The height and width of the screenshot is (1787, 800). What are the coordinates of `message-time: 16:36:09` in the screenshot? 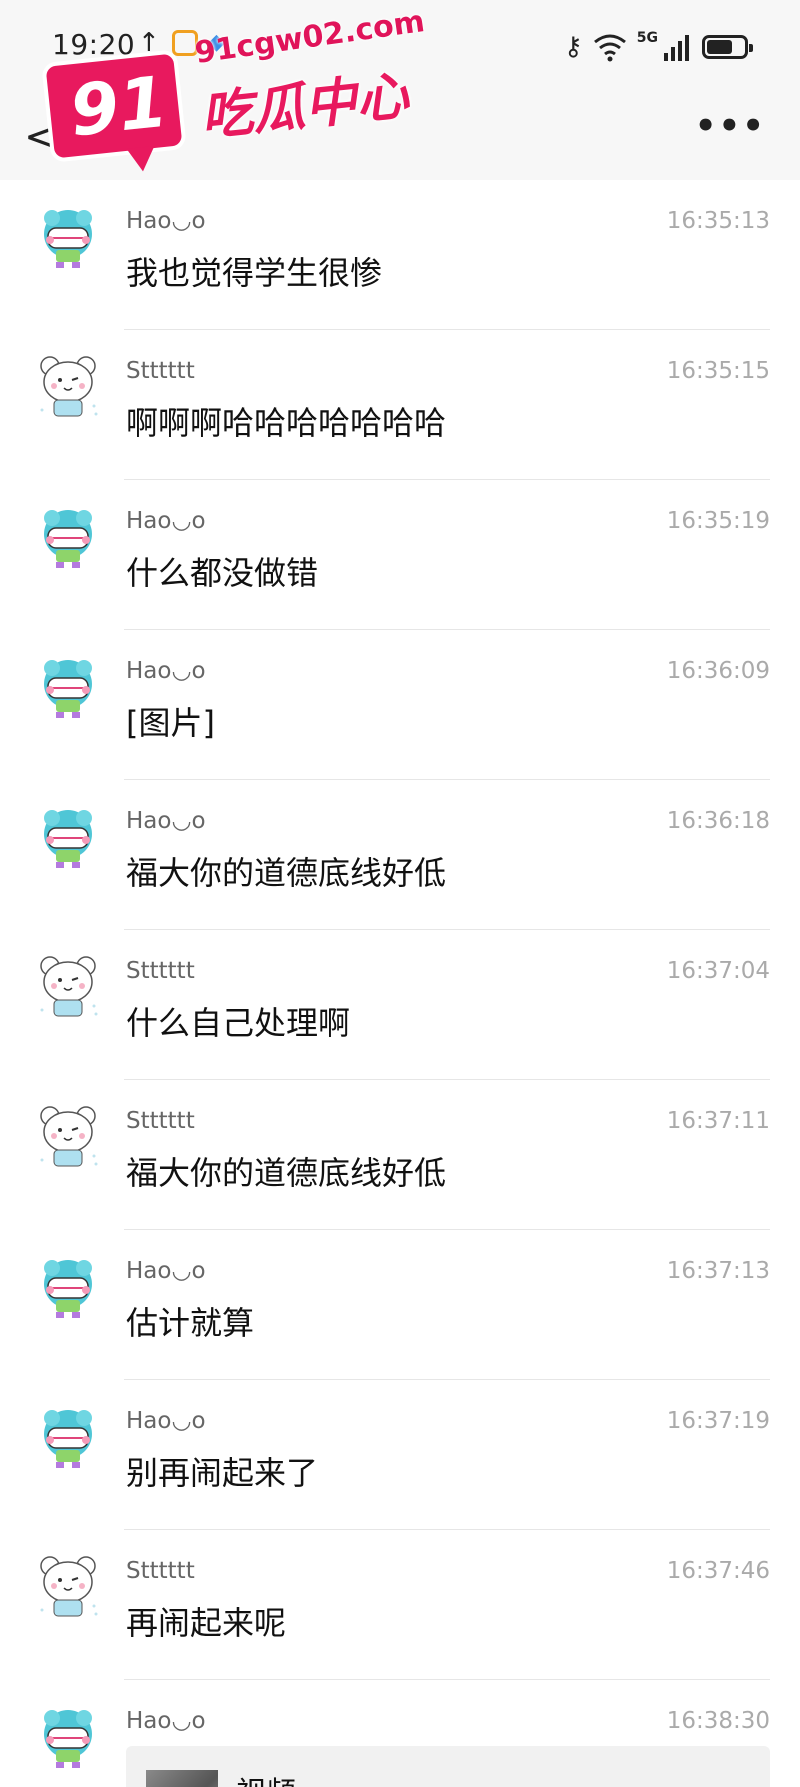 It's located at (718, 671).